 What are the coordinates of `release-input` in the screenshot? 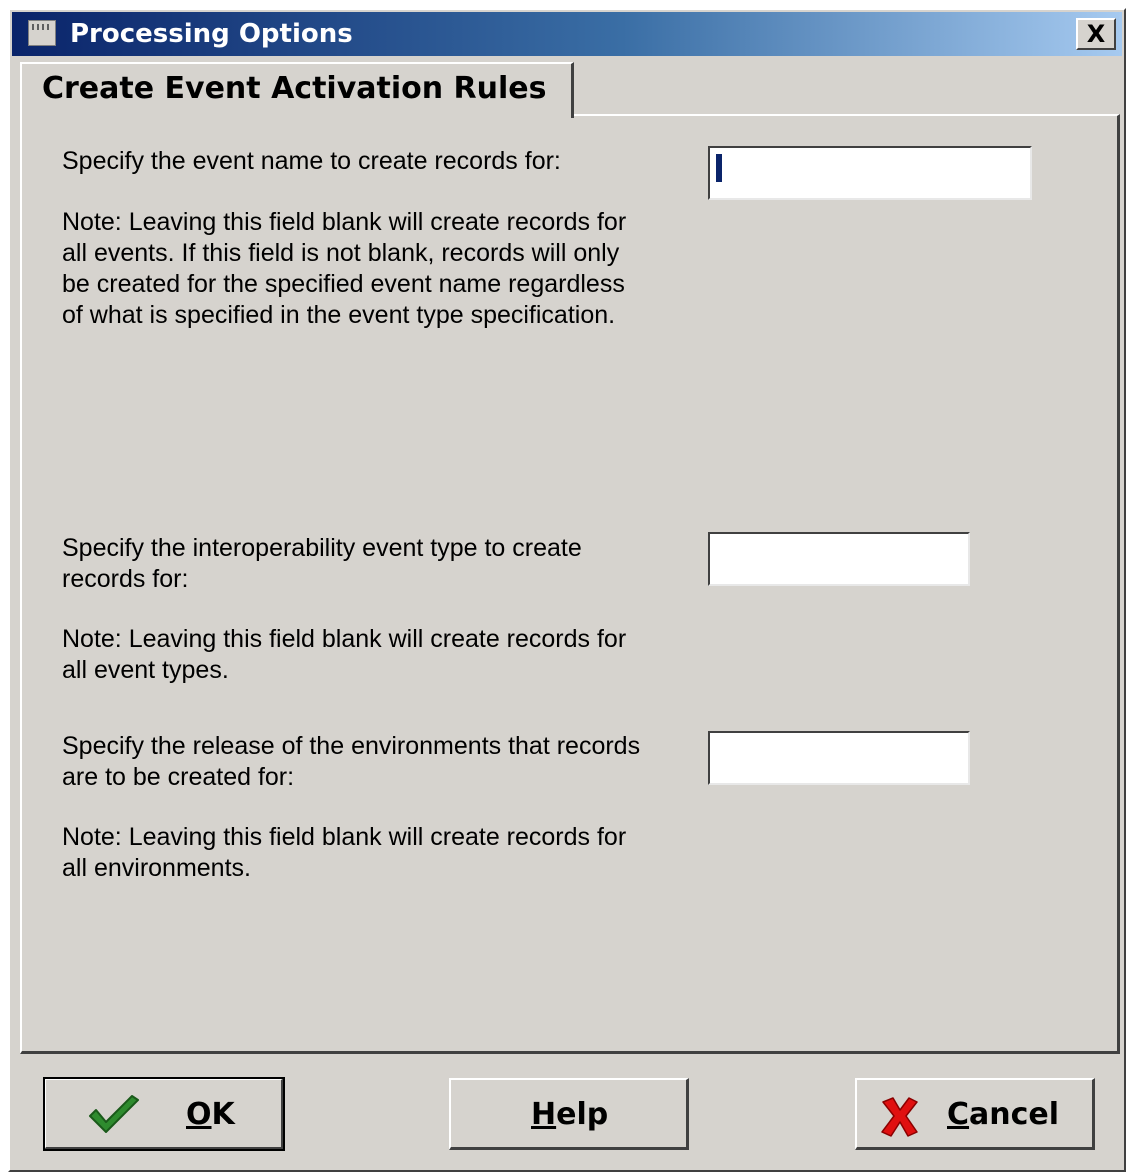 It's located at (839, 758).